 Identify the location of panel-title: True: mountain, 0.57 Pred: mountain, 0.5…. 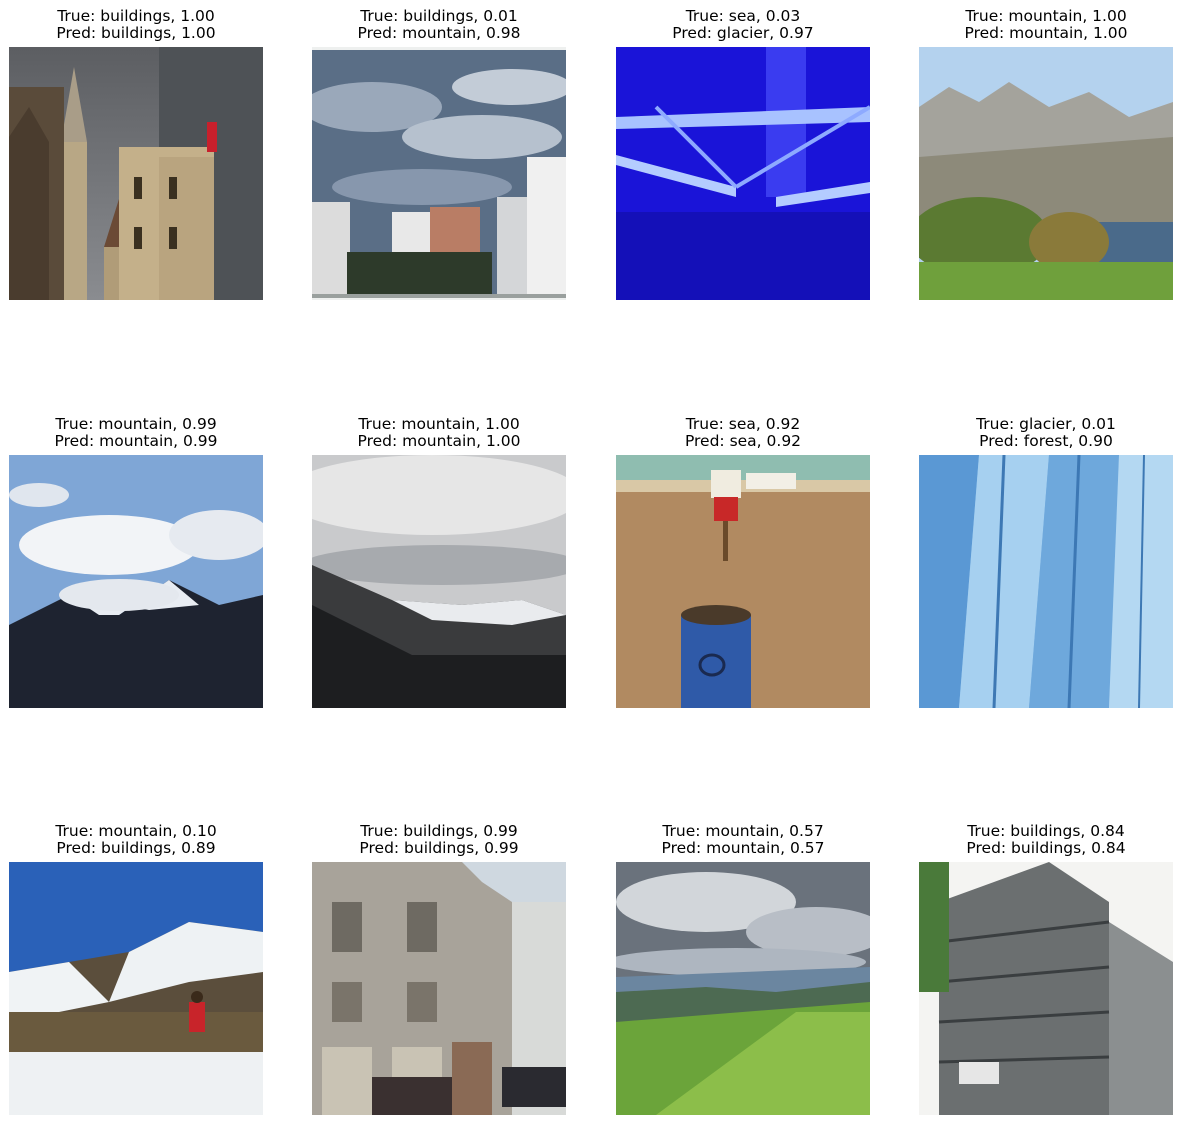
(743, 840).